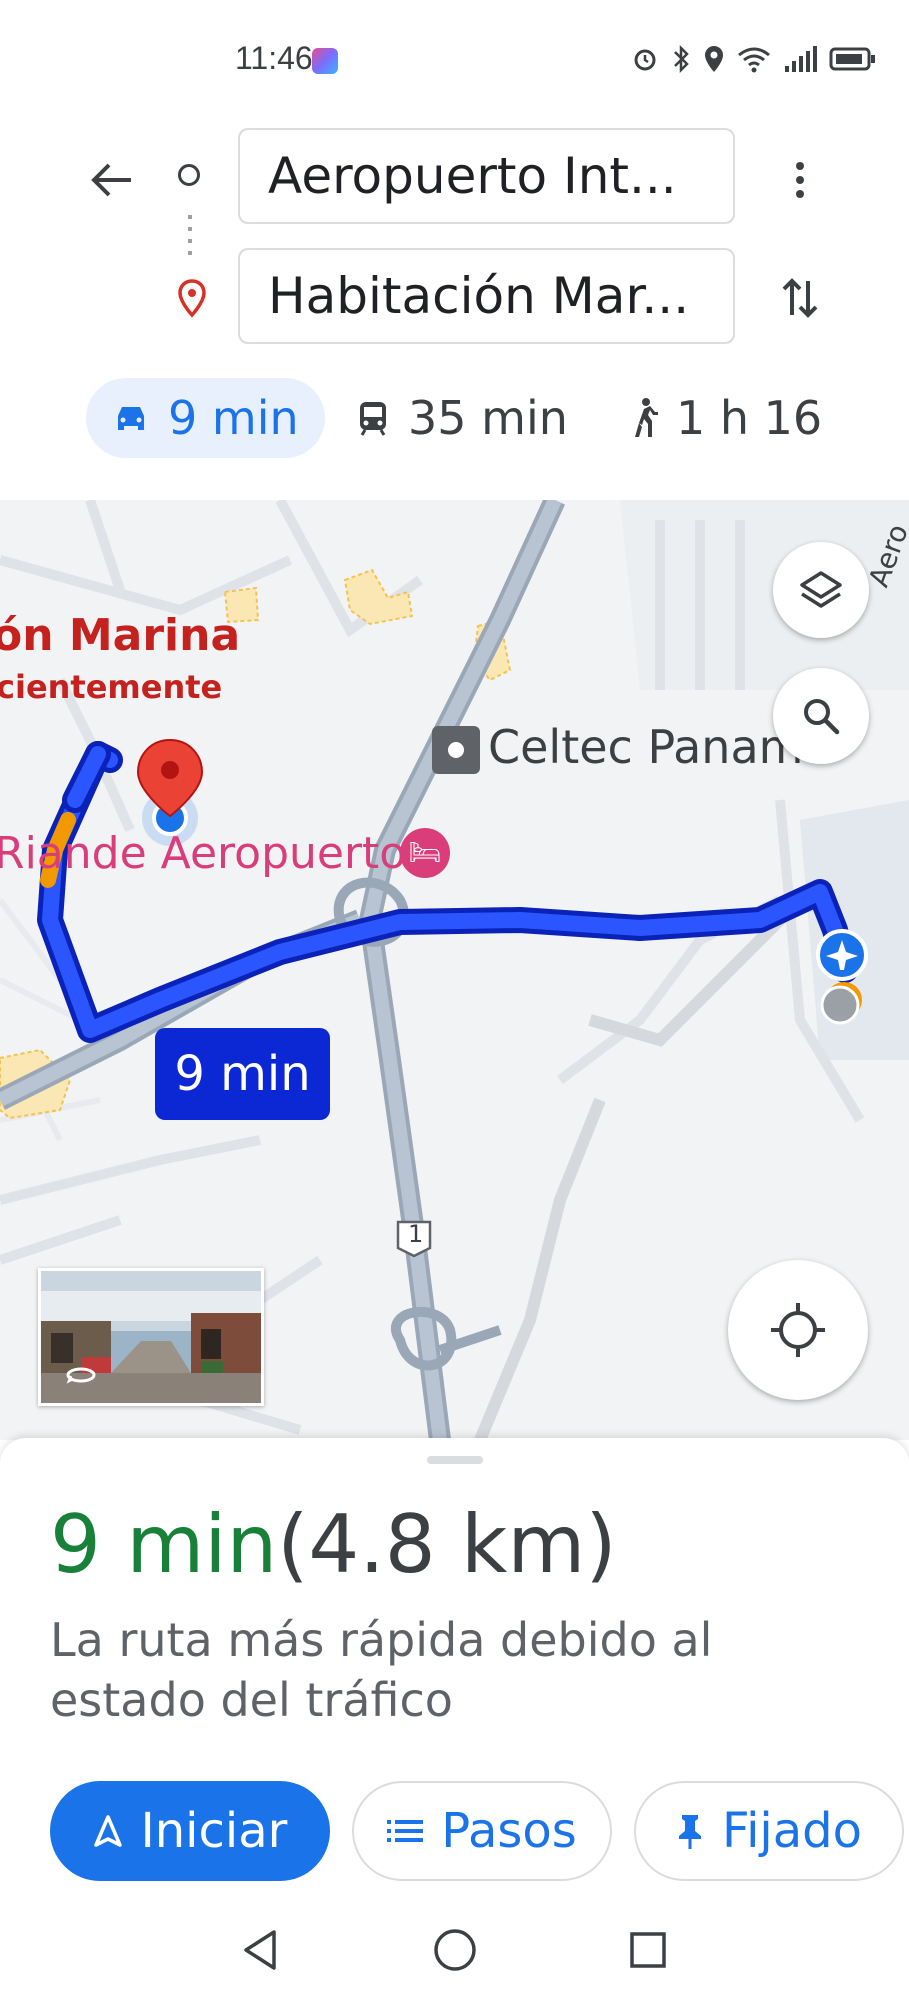 The width and height of the screenshot is (909, 2000). What do you see at coordinates (749, 418) in the screenshot?
I see `mode-walking-label: 1 h 16` at bounding box center [749, 418].